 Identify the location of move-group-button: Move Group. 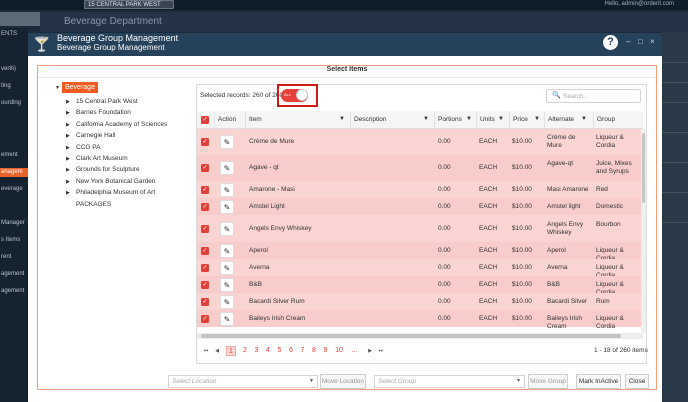
(548, 381).